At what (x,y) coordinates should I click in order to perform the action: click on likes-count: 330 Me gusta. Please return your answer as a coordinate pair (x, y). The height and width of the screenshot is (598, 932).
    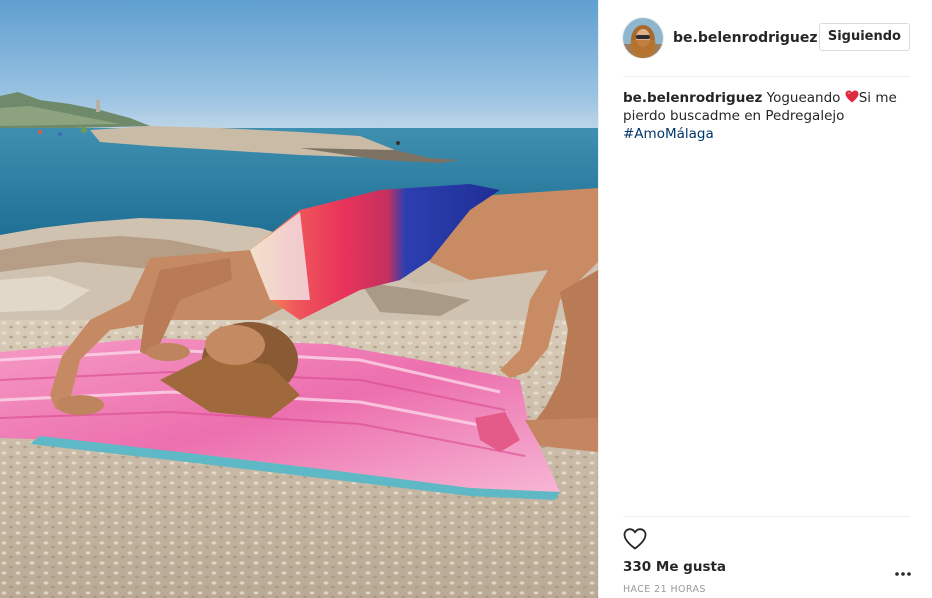
    Looking at the image, I should click on (674, 567).